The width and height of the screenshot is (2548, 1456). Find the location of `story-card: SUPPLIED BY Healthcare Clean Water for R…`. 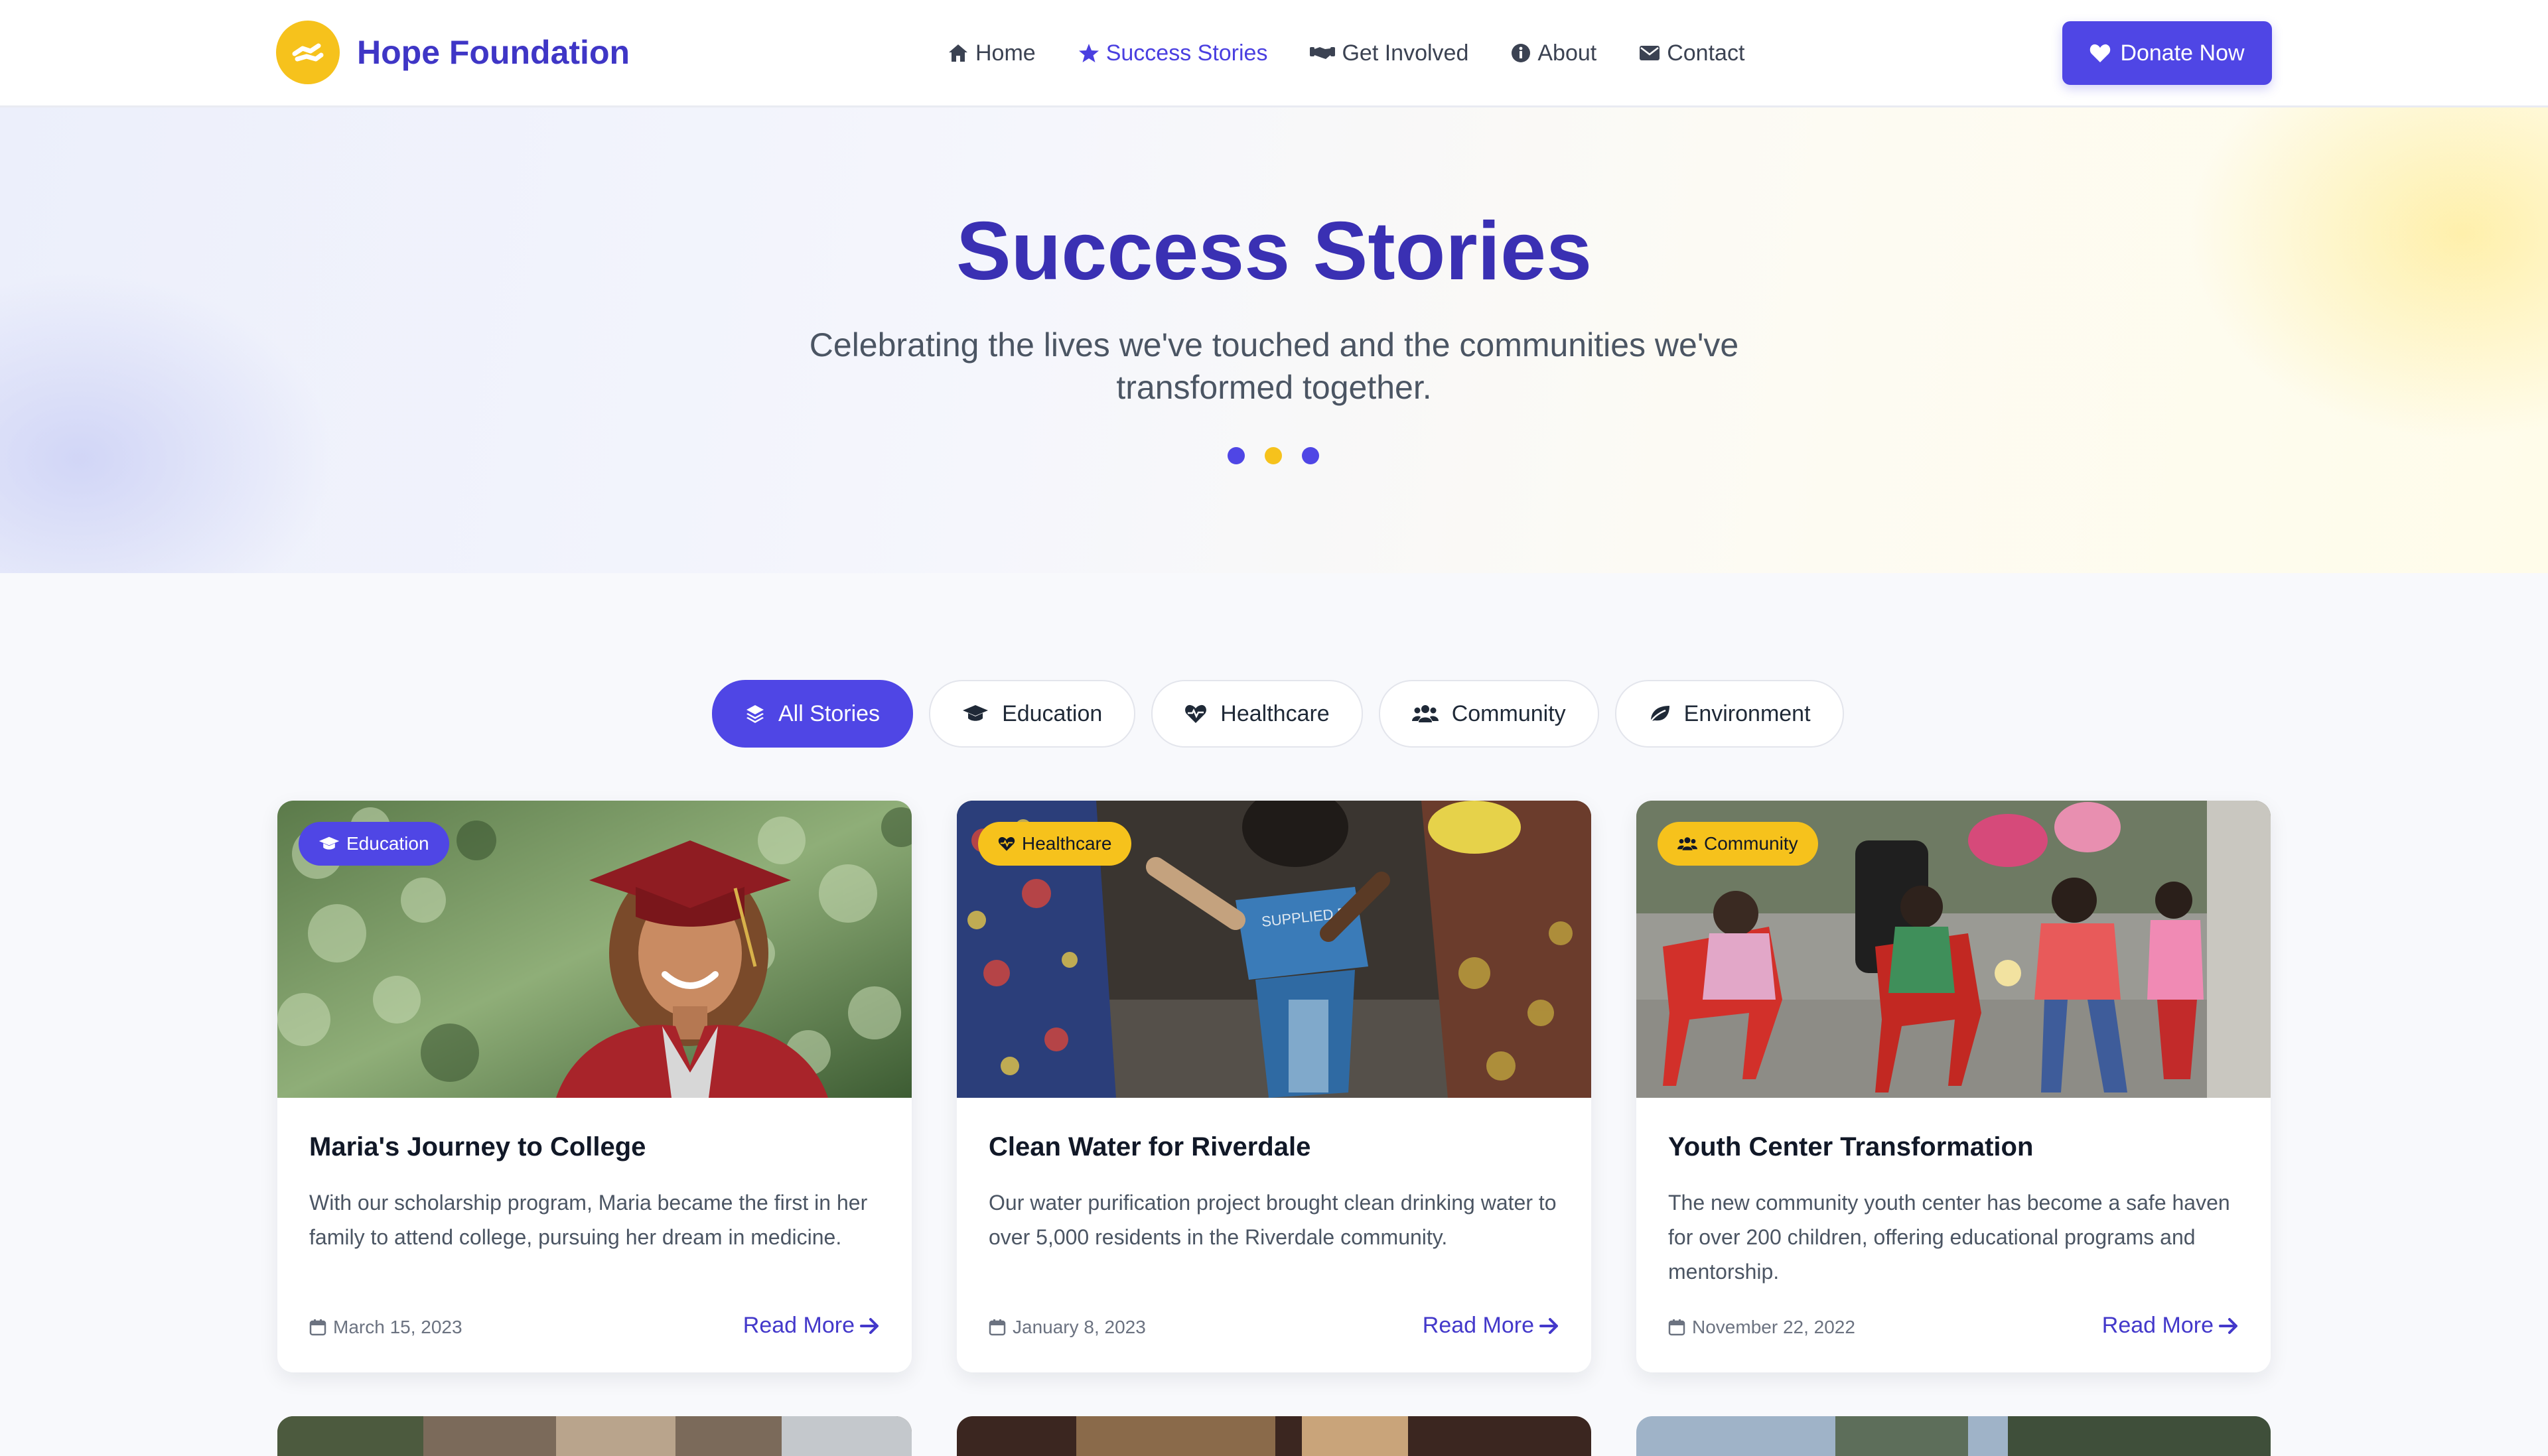

story-card: SUPPLIED BY Healthcare Clean Water for R… is located at coordinates (1274, 1086).